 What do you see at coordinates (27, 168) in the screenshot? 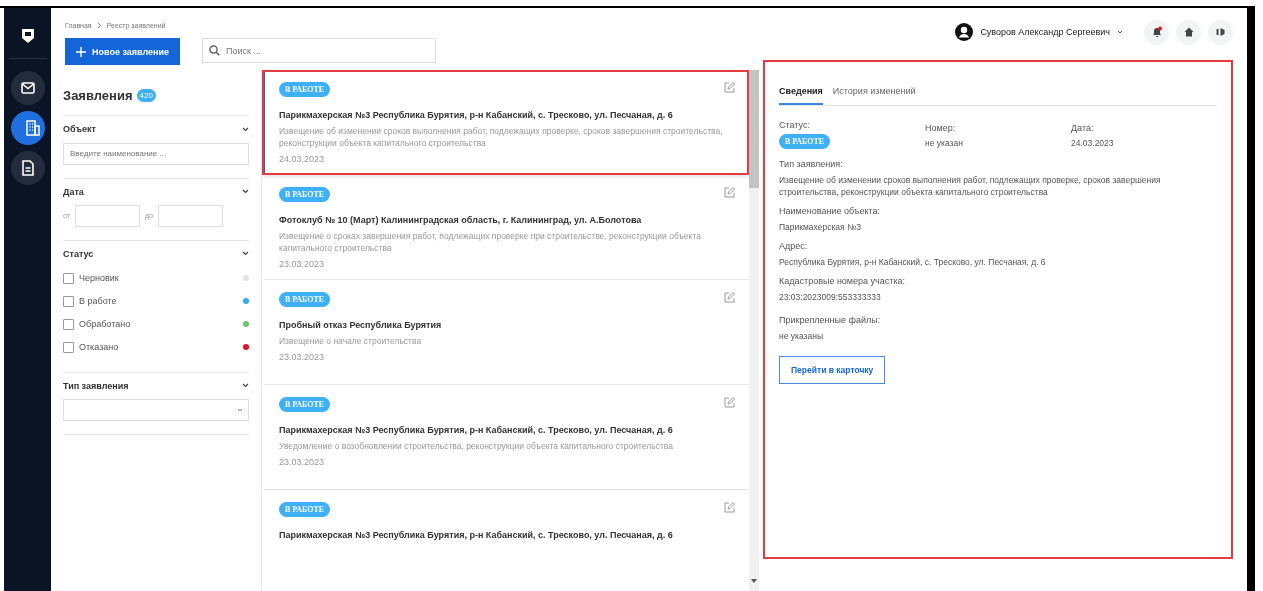
I see `document-icon` at bounding box center [27, 168].